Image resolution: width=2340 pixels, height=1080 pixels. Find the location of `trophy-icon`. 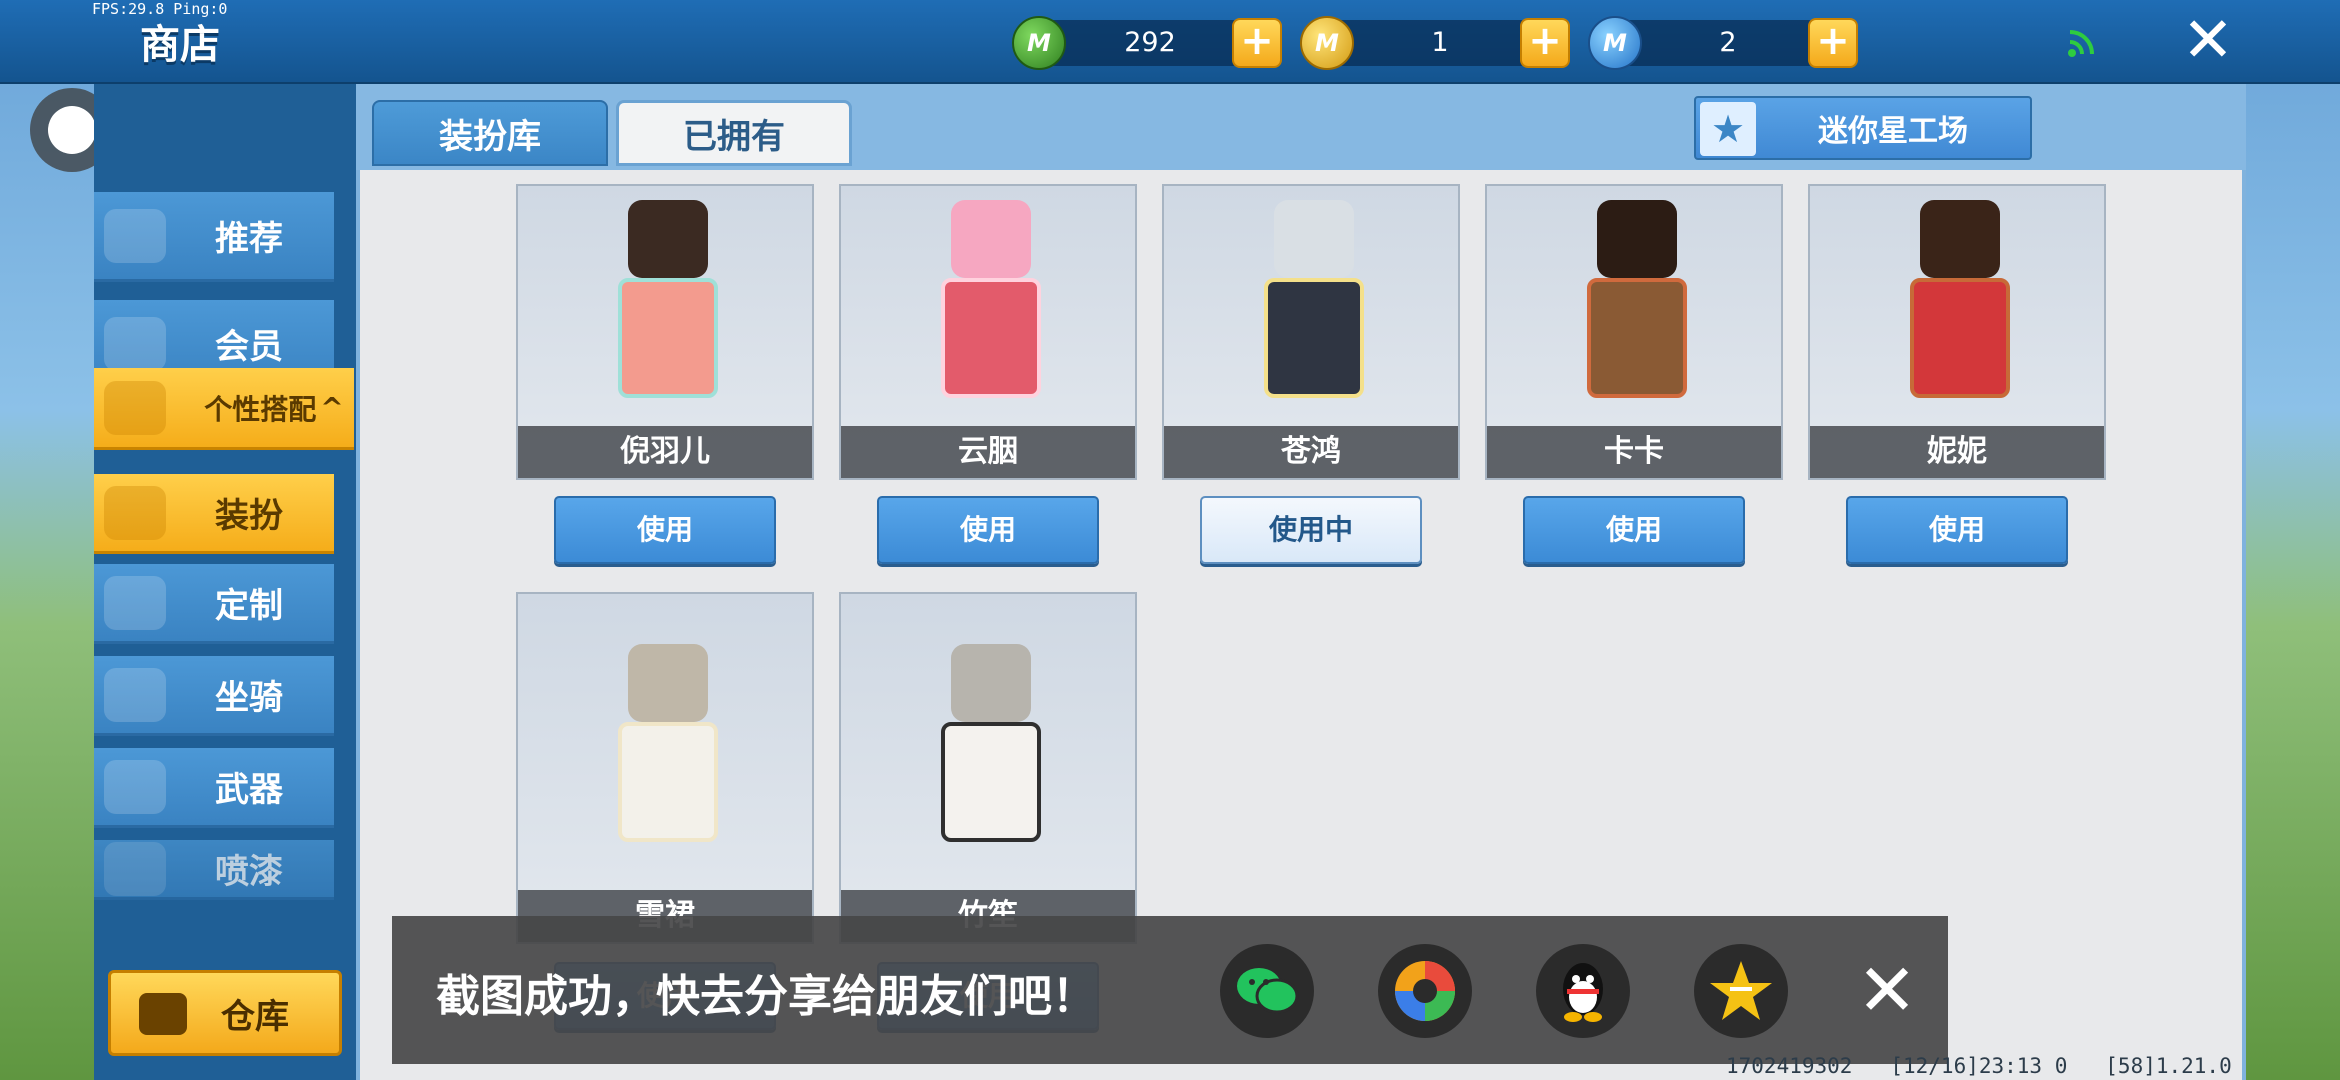

trophy-icon is located at coordinates (135, 407).